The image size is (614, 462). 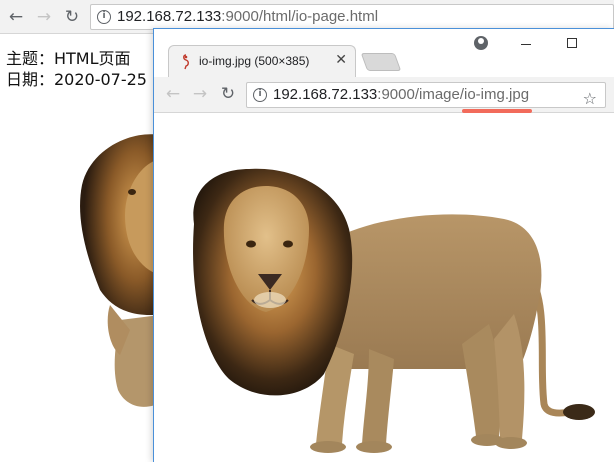 I want to click on profile-icon, so click(x=481, y=43).